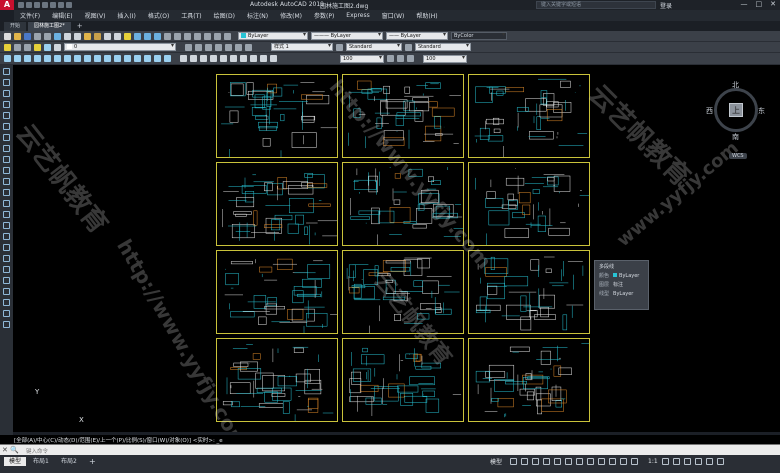  Describe the element at coordinates (291, 15) in the screenshot. I see `menu-item: 修改(M)` at that location.